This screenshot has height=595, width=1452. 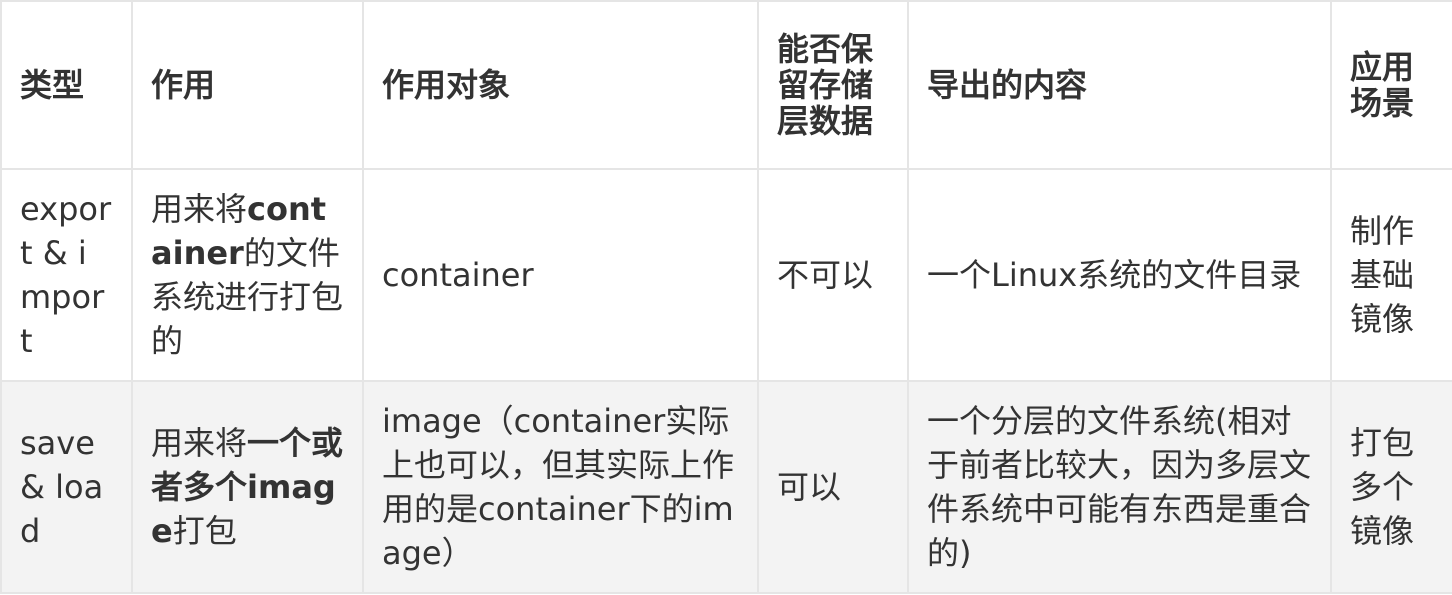 I want to click on cell-purpose: 用来将一个或者多个image打包, so click(x=247, y=487).